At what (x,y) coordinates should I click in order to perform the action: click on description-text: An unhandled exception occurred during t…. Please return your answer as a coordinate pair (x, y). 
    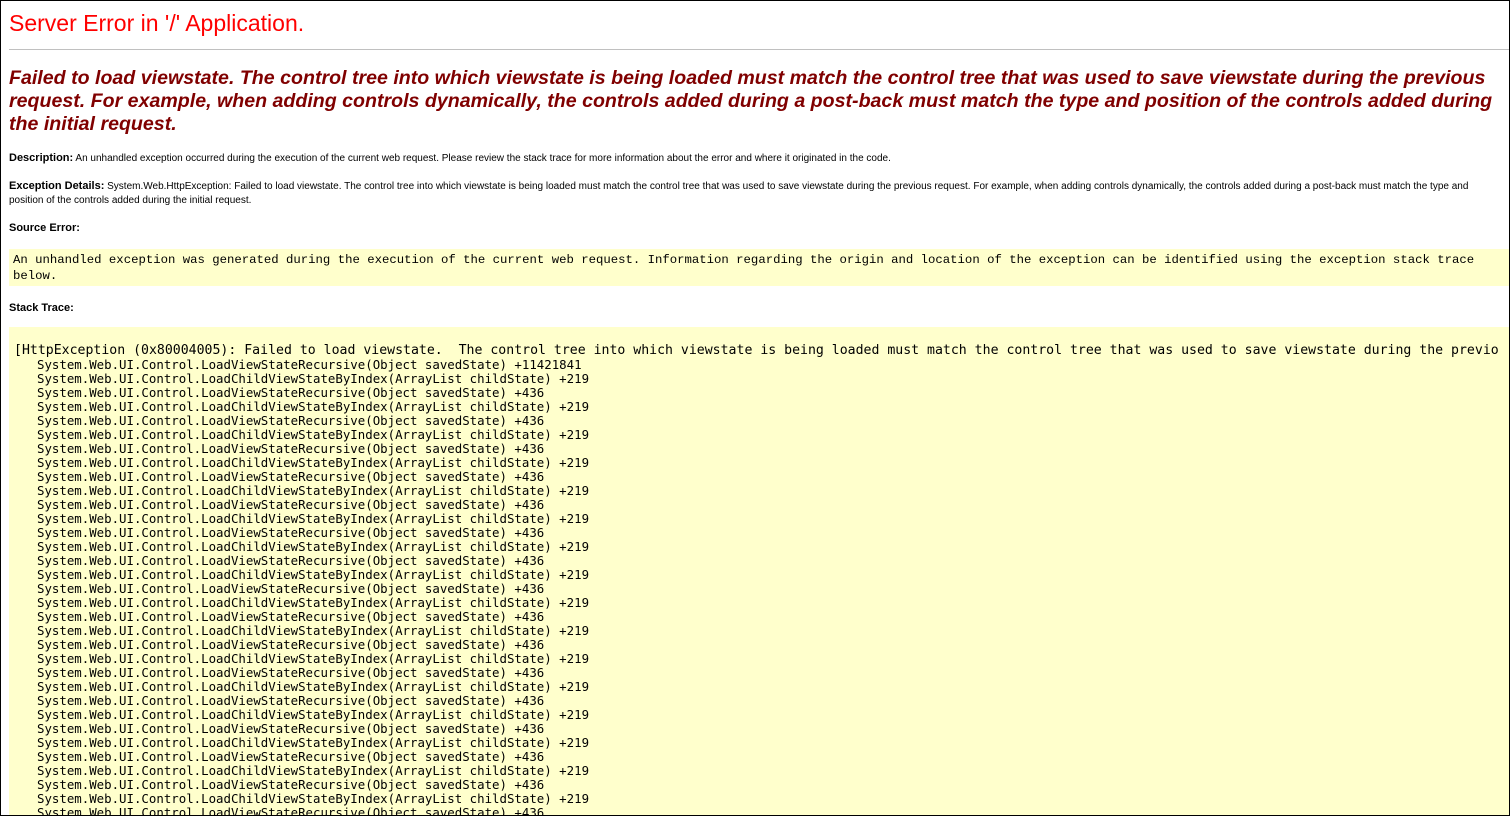
    Looking at the image, I should click on (482, 158).